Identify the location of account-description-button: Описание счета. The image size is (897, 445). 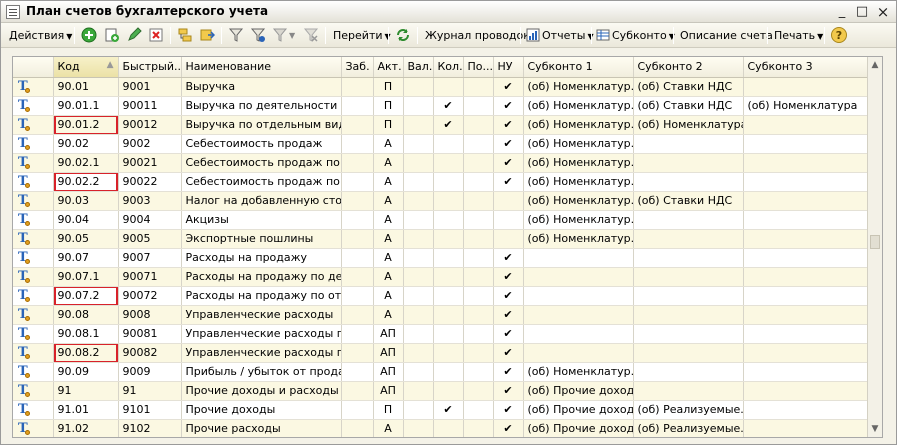
(726, 35).